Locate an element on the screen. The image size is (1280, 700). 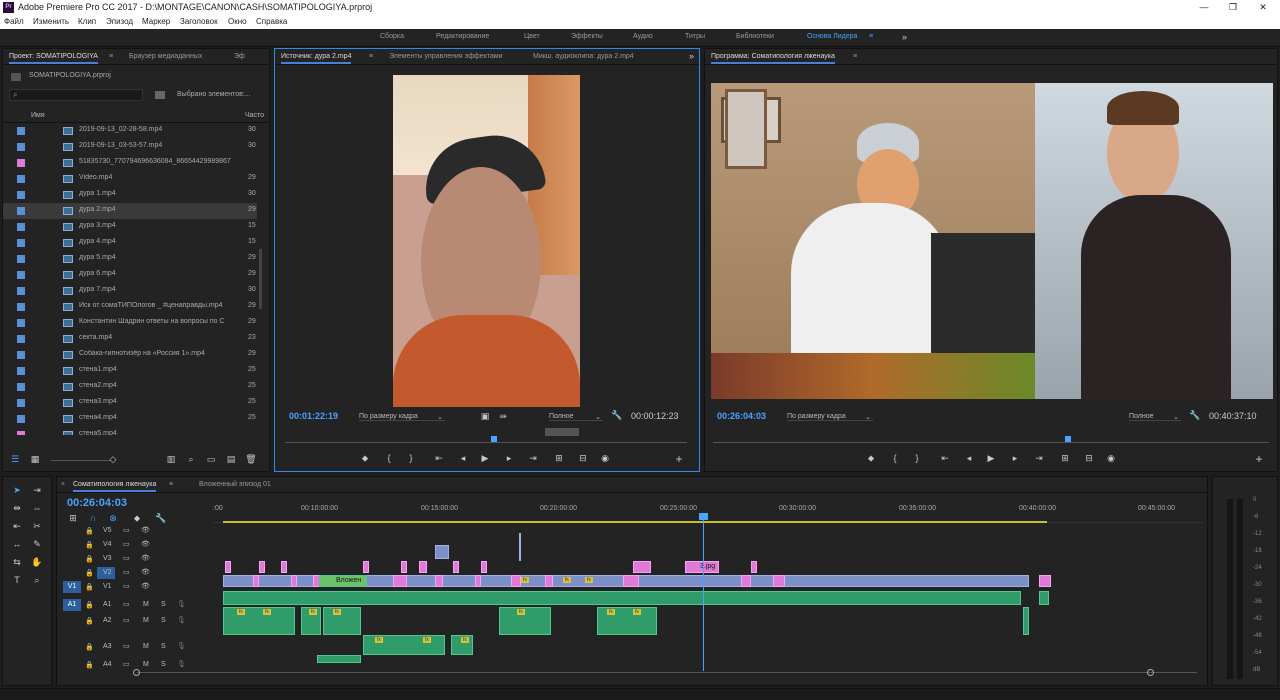
tab-source: Источник: дура 2.mp4 is located at coordinates (316, 58).